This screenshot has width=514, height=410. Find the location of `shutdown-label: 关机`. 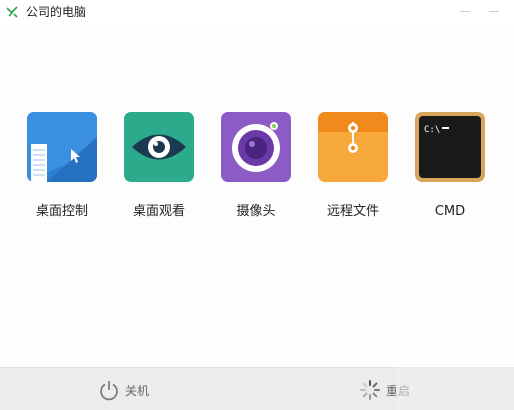

shutdown-label: 关机 is located at coordinates (137, 390).